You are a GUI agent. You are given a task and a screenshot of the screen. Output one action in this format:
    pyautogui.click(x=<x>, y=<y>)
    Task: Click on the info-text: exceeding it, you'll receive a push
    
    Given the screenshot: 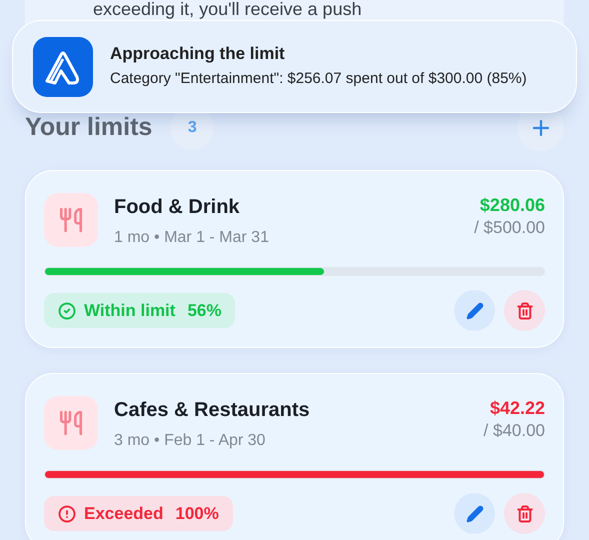 What is the action you would take?
    pyautogui.click(x=228, y=9)
    